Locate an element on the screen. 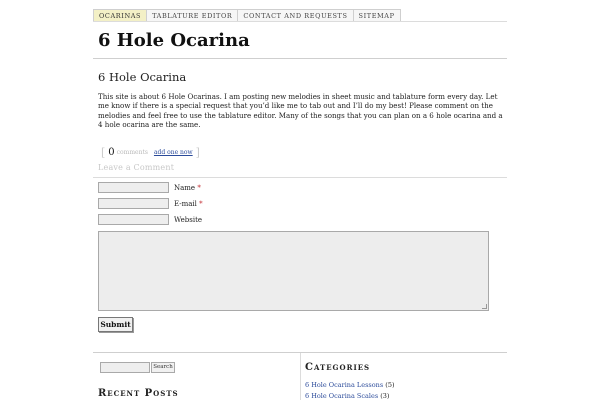 This screenshot has height=400, width=600. name-row: Name * is located at coordinates (149, 187).